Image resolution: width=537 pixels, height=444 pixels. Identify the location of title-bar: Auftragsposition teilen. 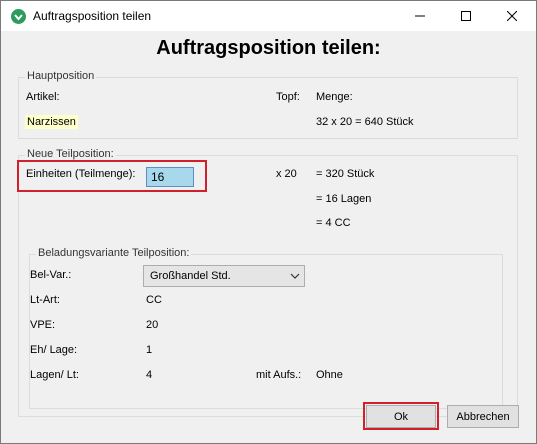
(268, 16).